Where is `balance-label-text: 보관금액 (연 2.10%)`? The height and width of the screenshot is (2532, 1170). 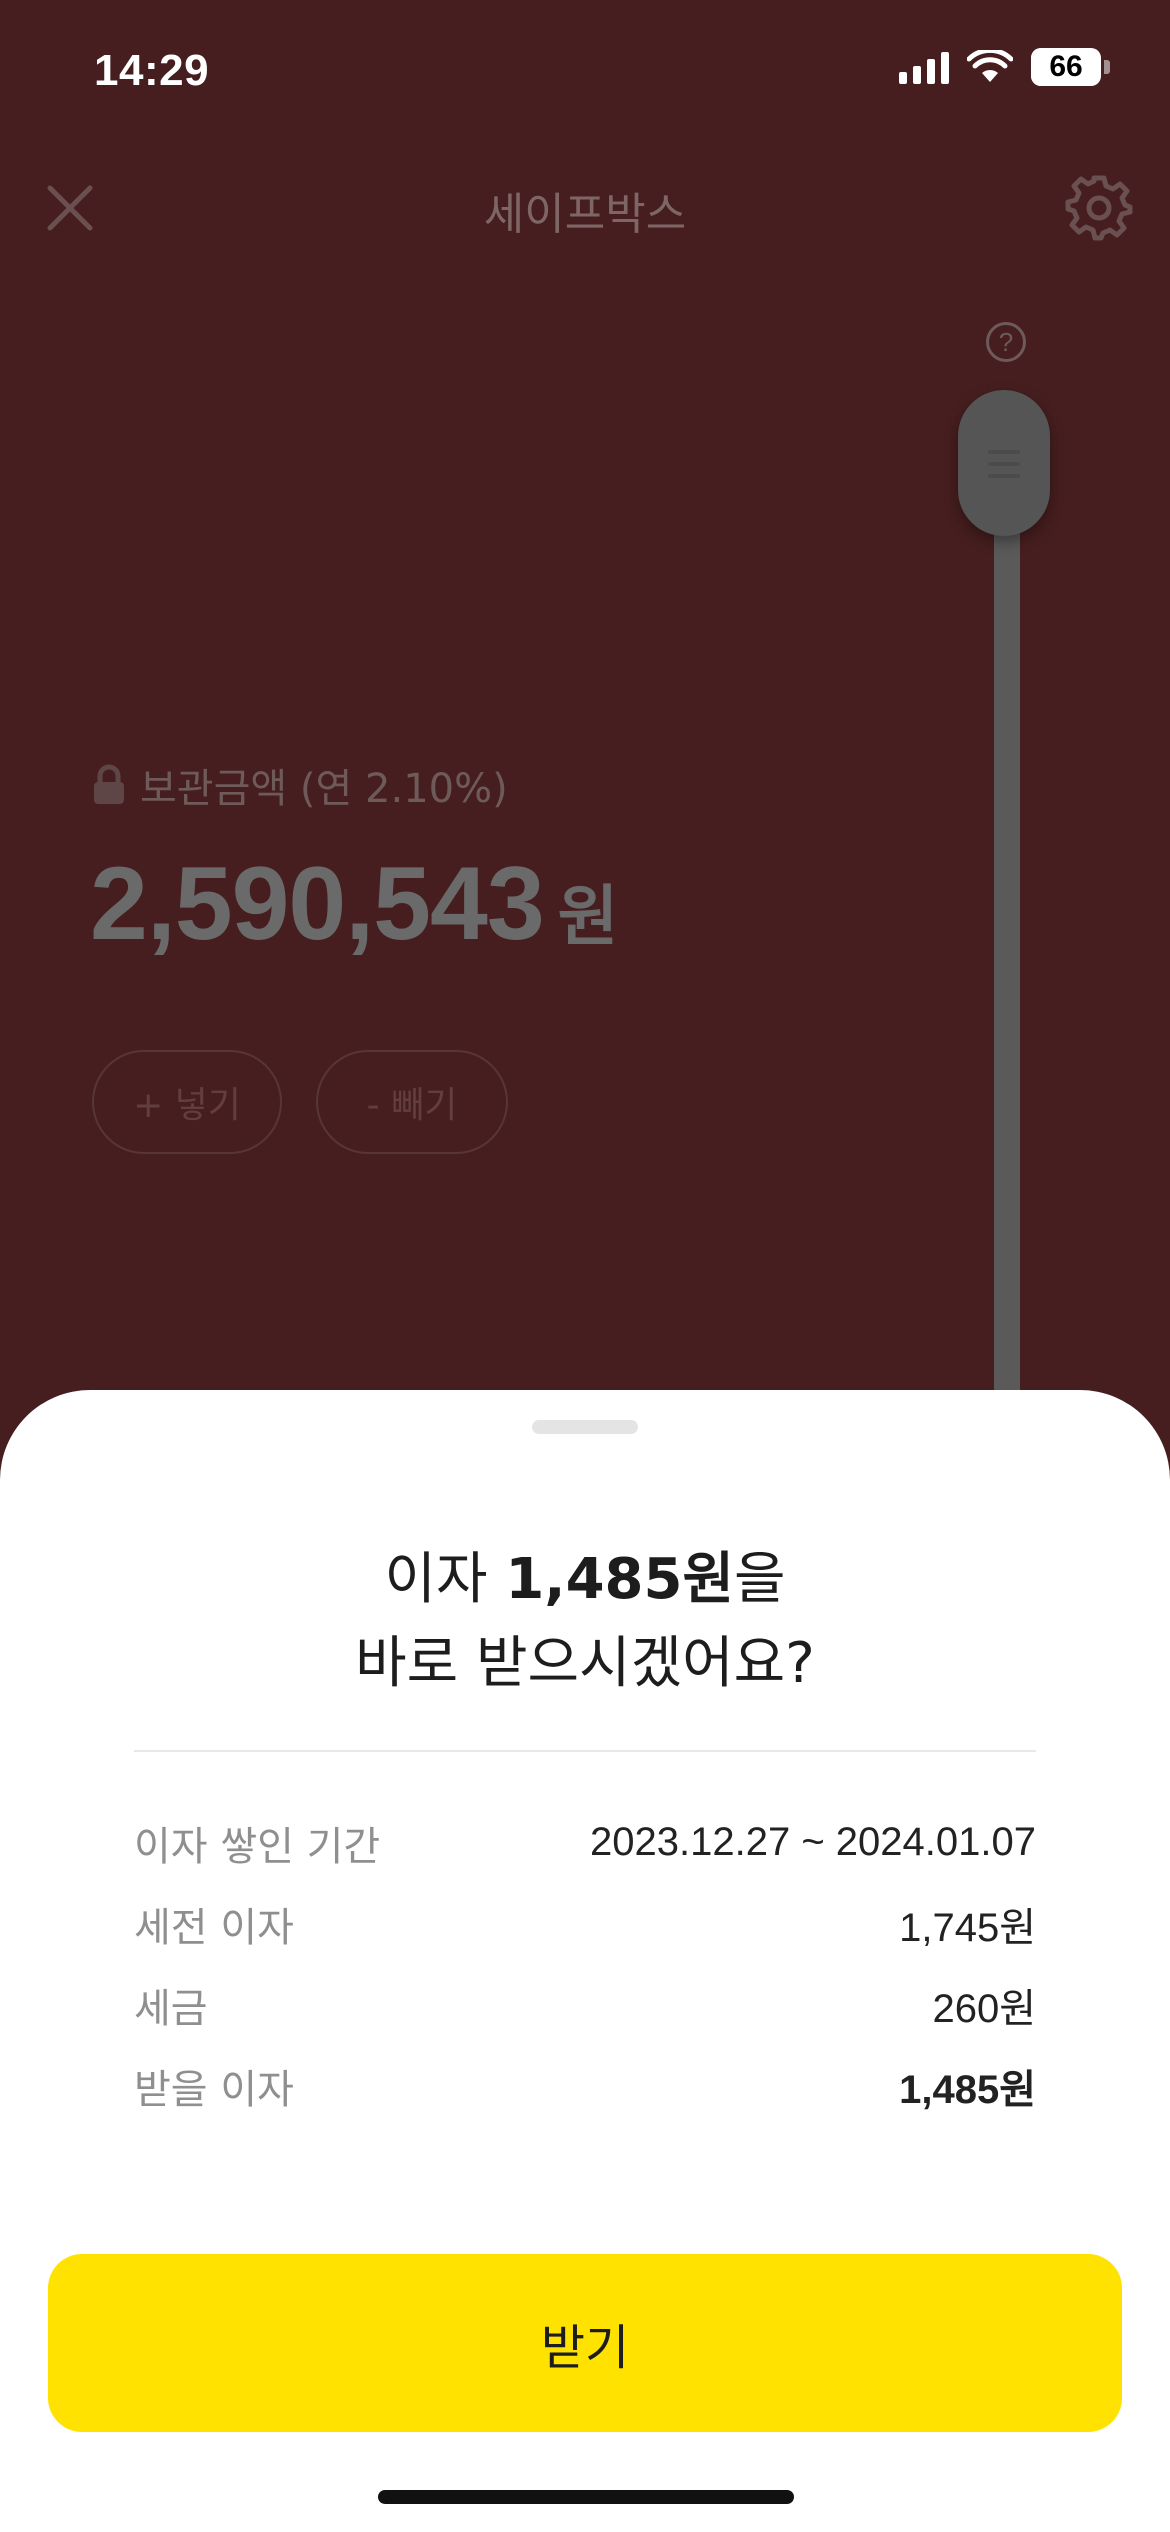
balance-label-text: 보관금액 (연 2.10%) is located at coordinates (324, 789).